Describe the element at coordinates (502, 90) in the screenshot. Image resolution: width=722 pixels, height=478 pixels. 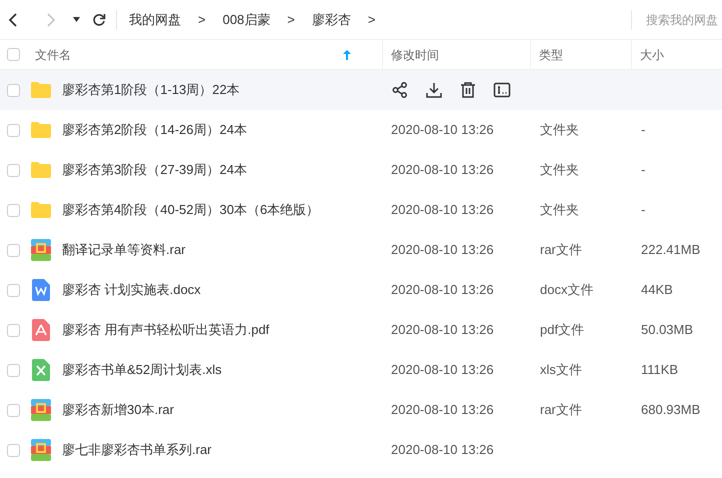
I see `rename-icon` at that location.